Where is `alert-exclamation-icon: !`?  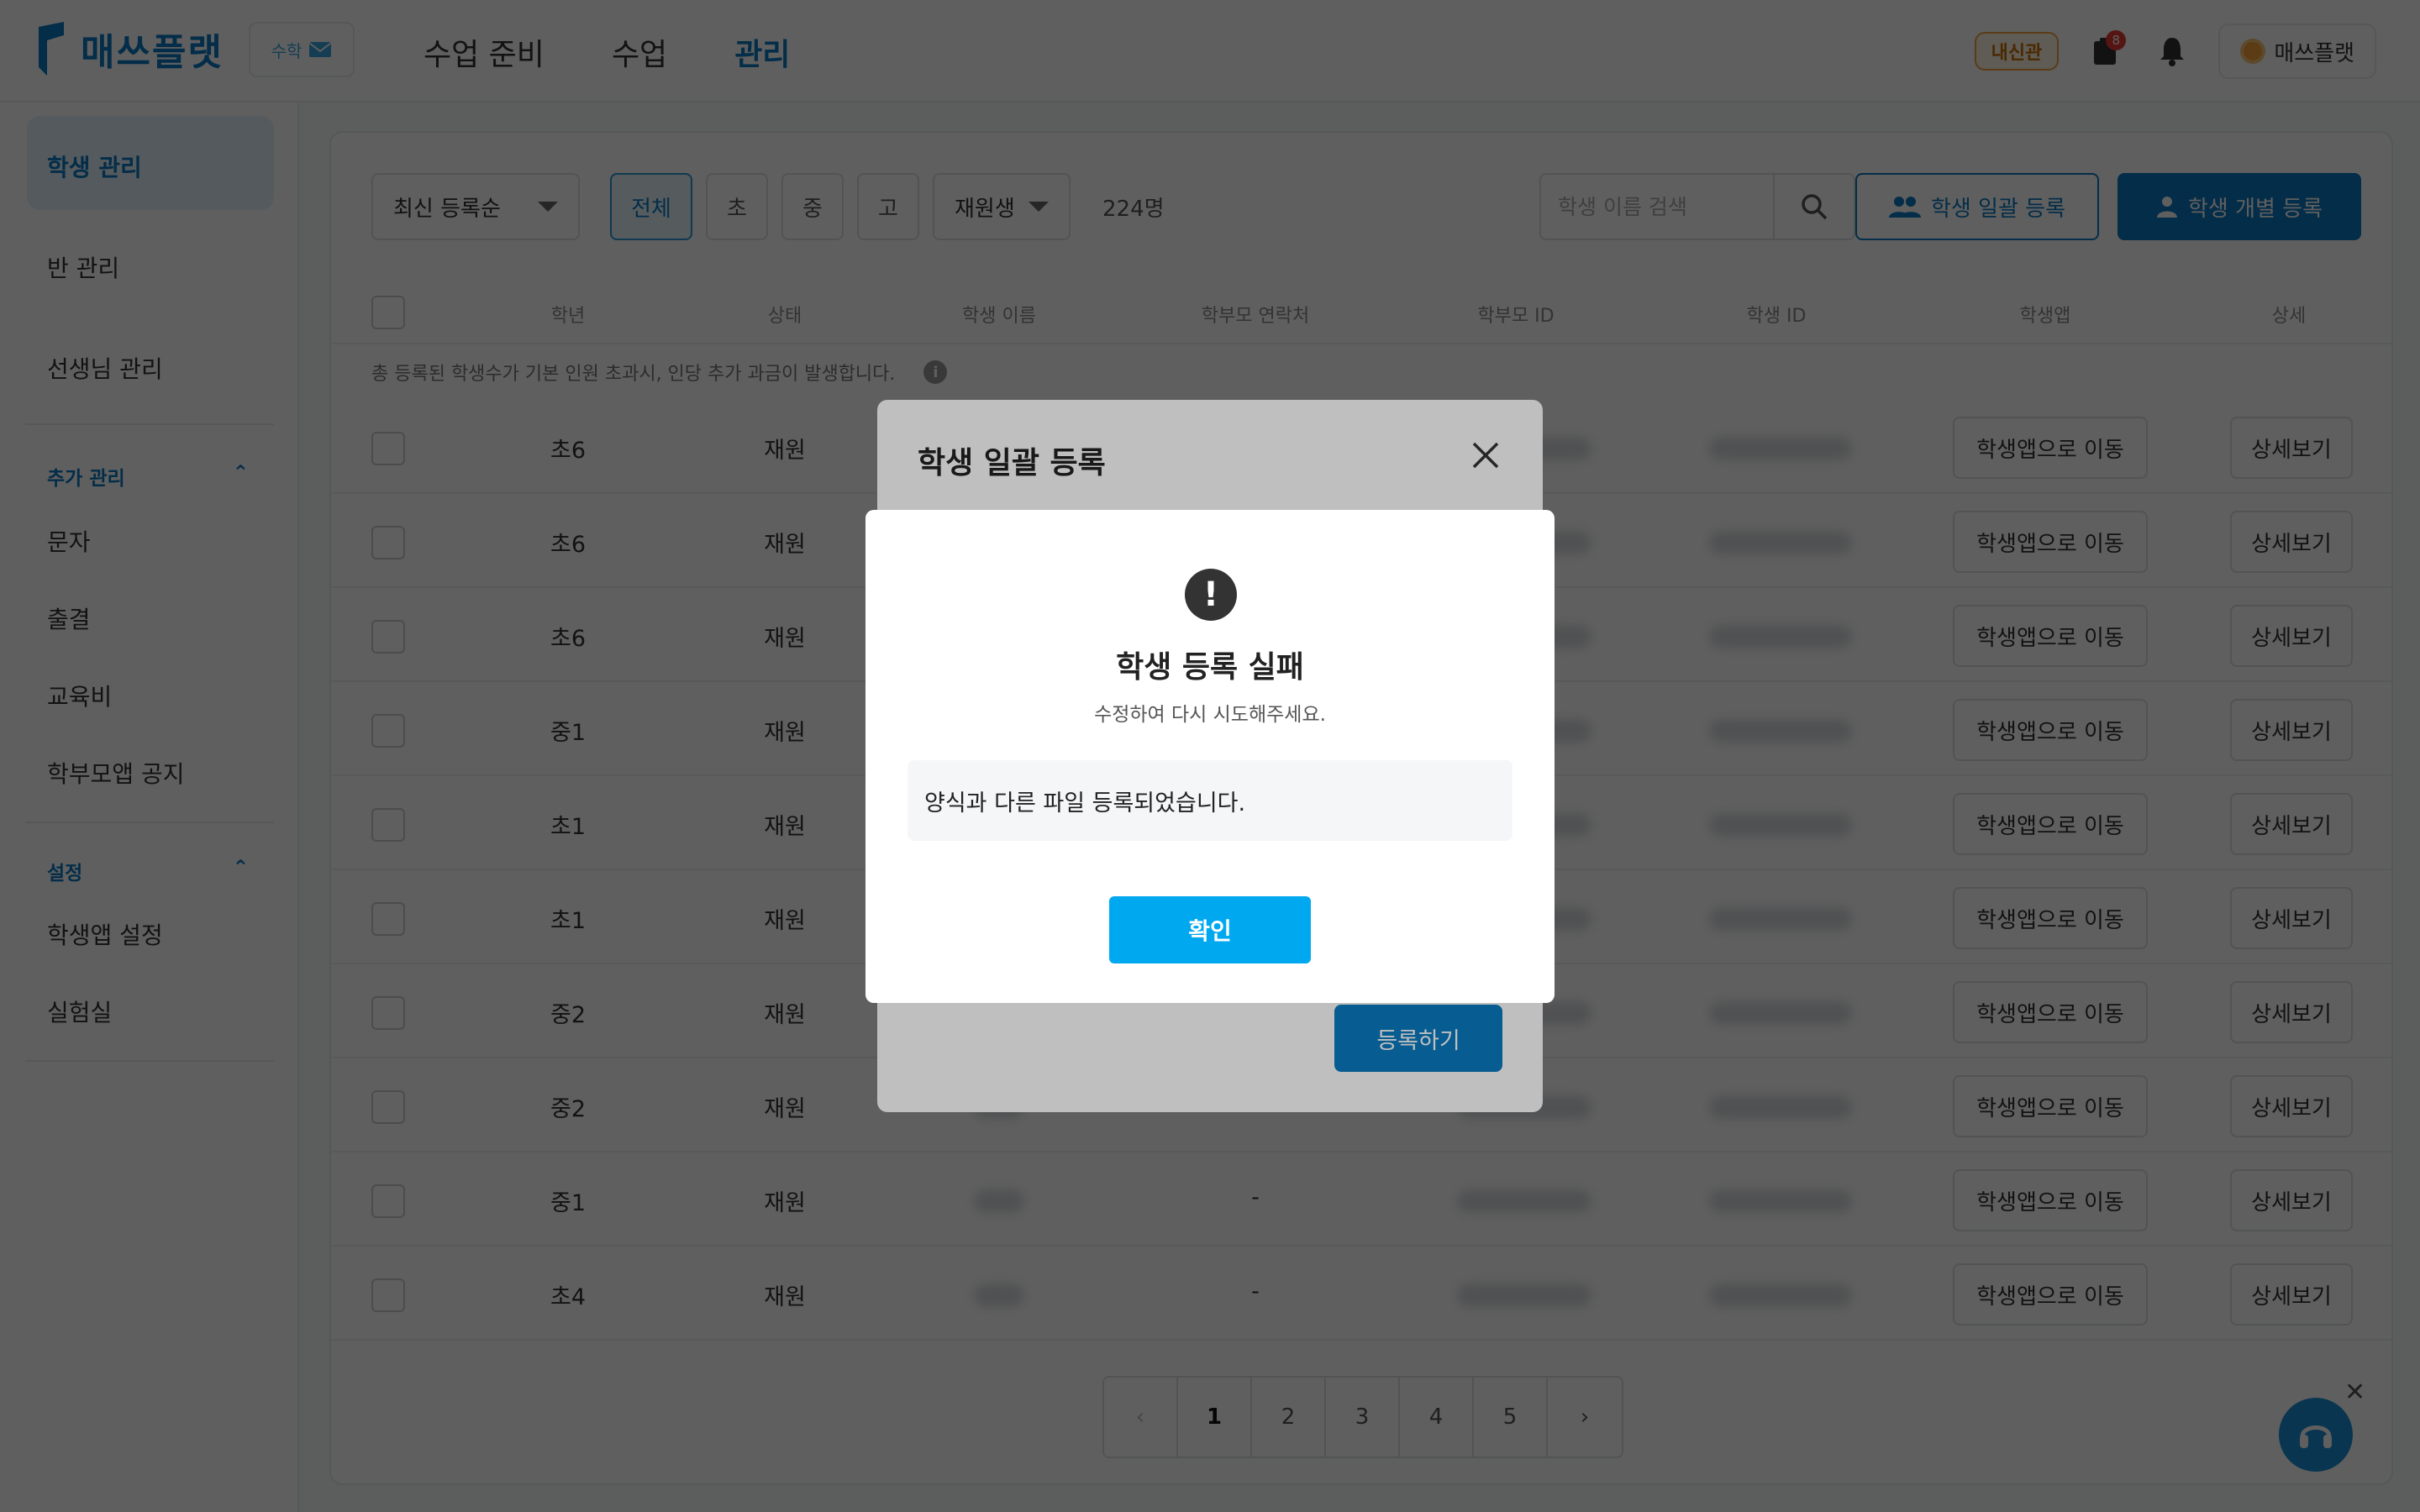 alert-exclamation-icon: ! is located at coordinates (1211, 595).